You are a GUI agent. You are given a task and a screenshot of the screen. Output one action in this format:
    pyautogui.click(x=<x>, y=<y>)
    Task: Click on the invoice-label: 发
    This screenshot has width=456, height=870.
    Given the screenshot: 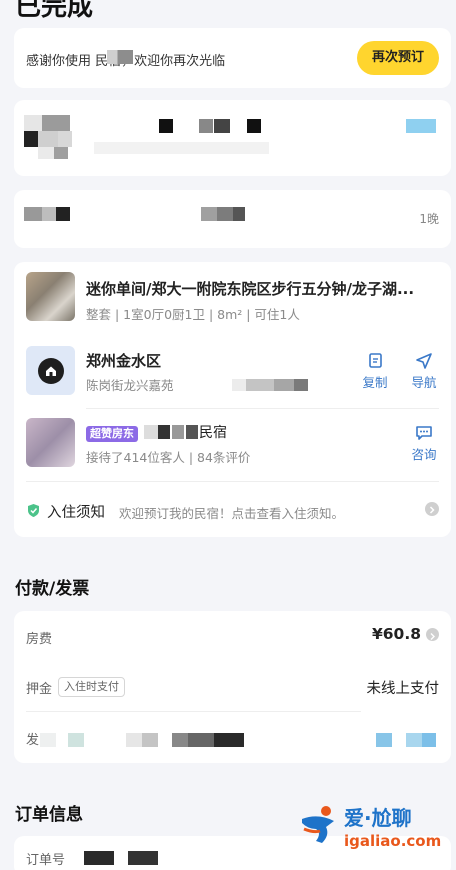 What is the action you would take?
    pyautogui.click(x=33, y=740)
    